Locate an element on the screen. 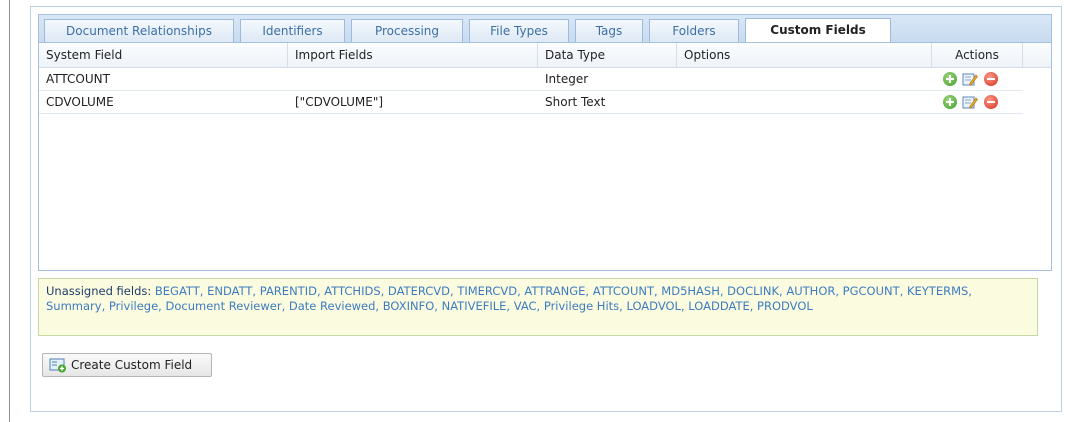 This screenshot has height=422, width=1067. table-row: ATTCOUNT Integer is located at coordinates (531, 79).